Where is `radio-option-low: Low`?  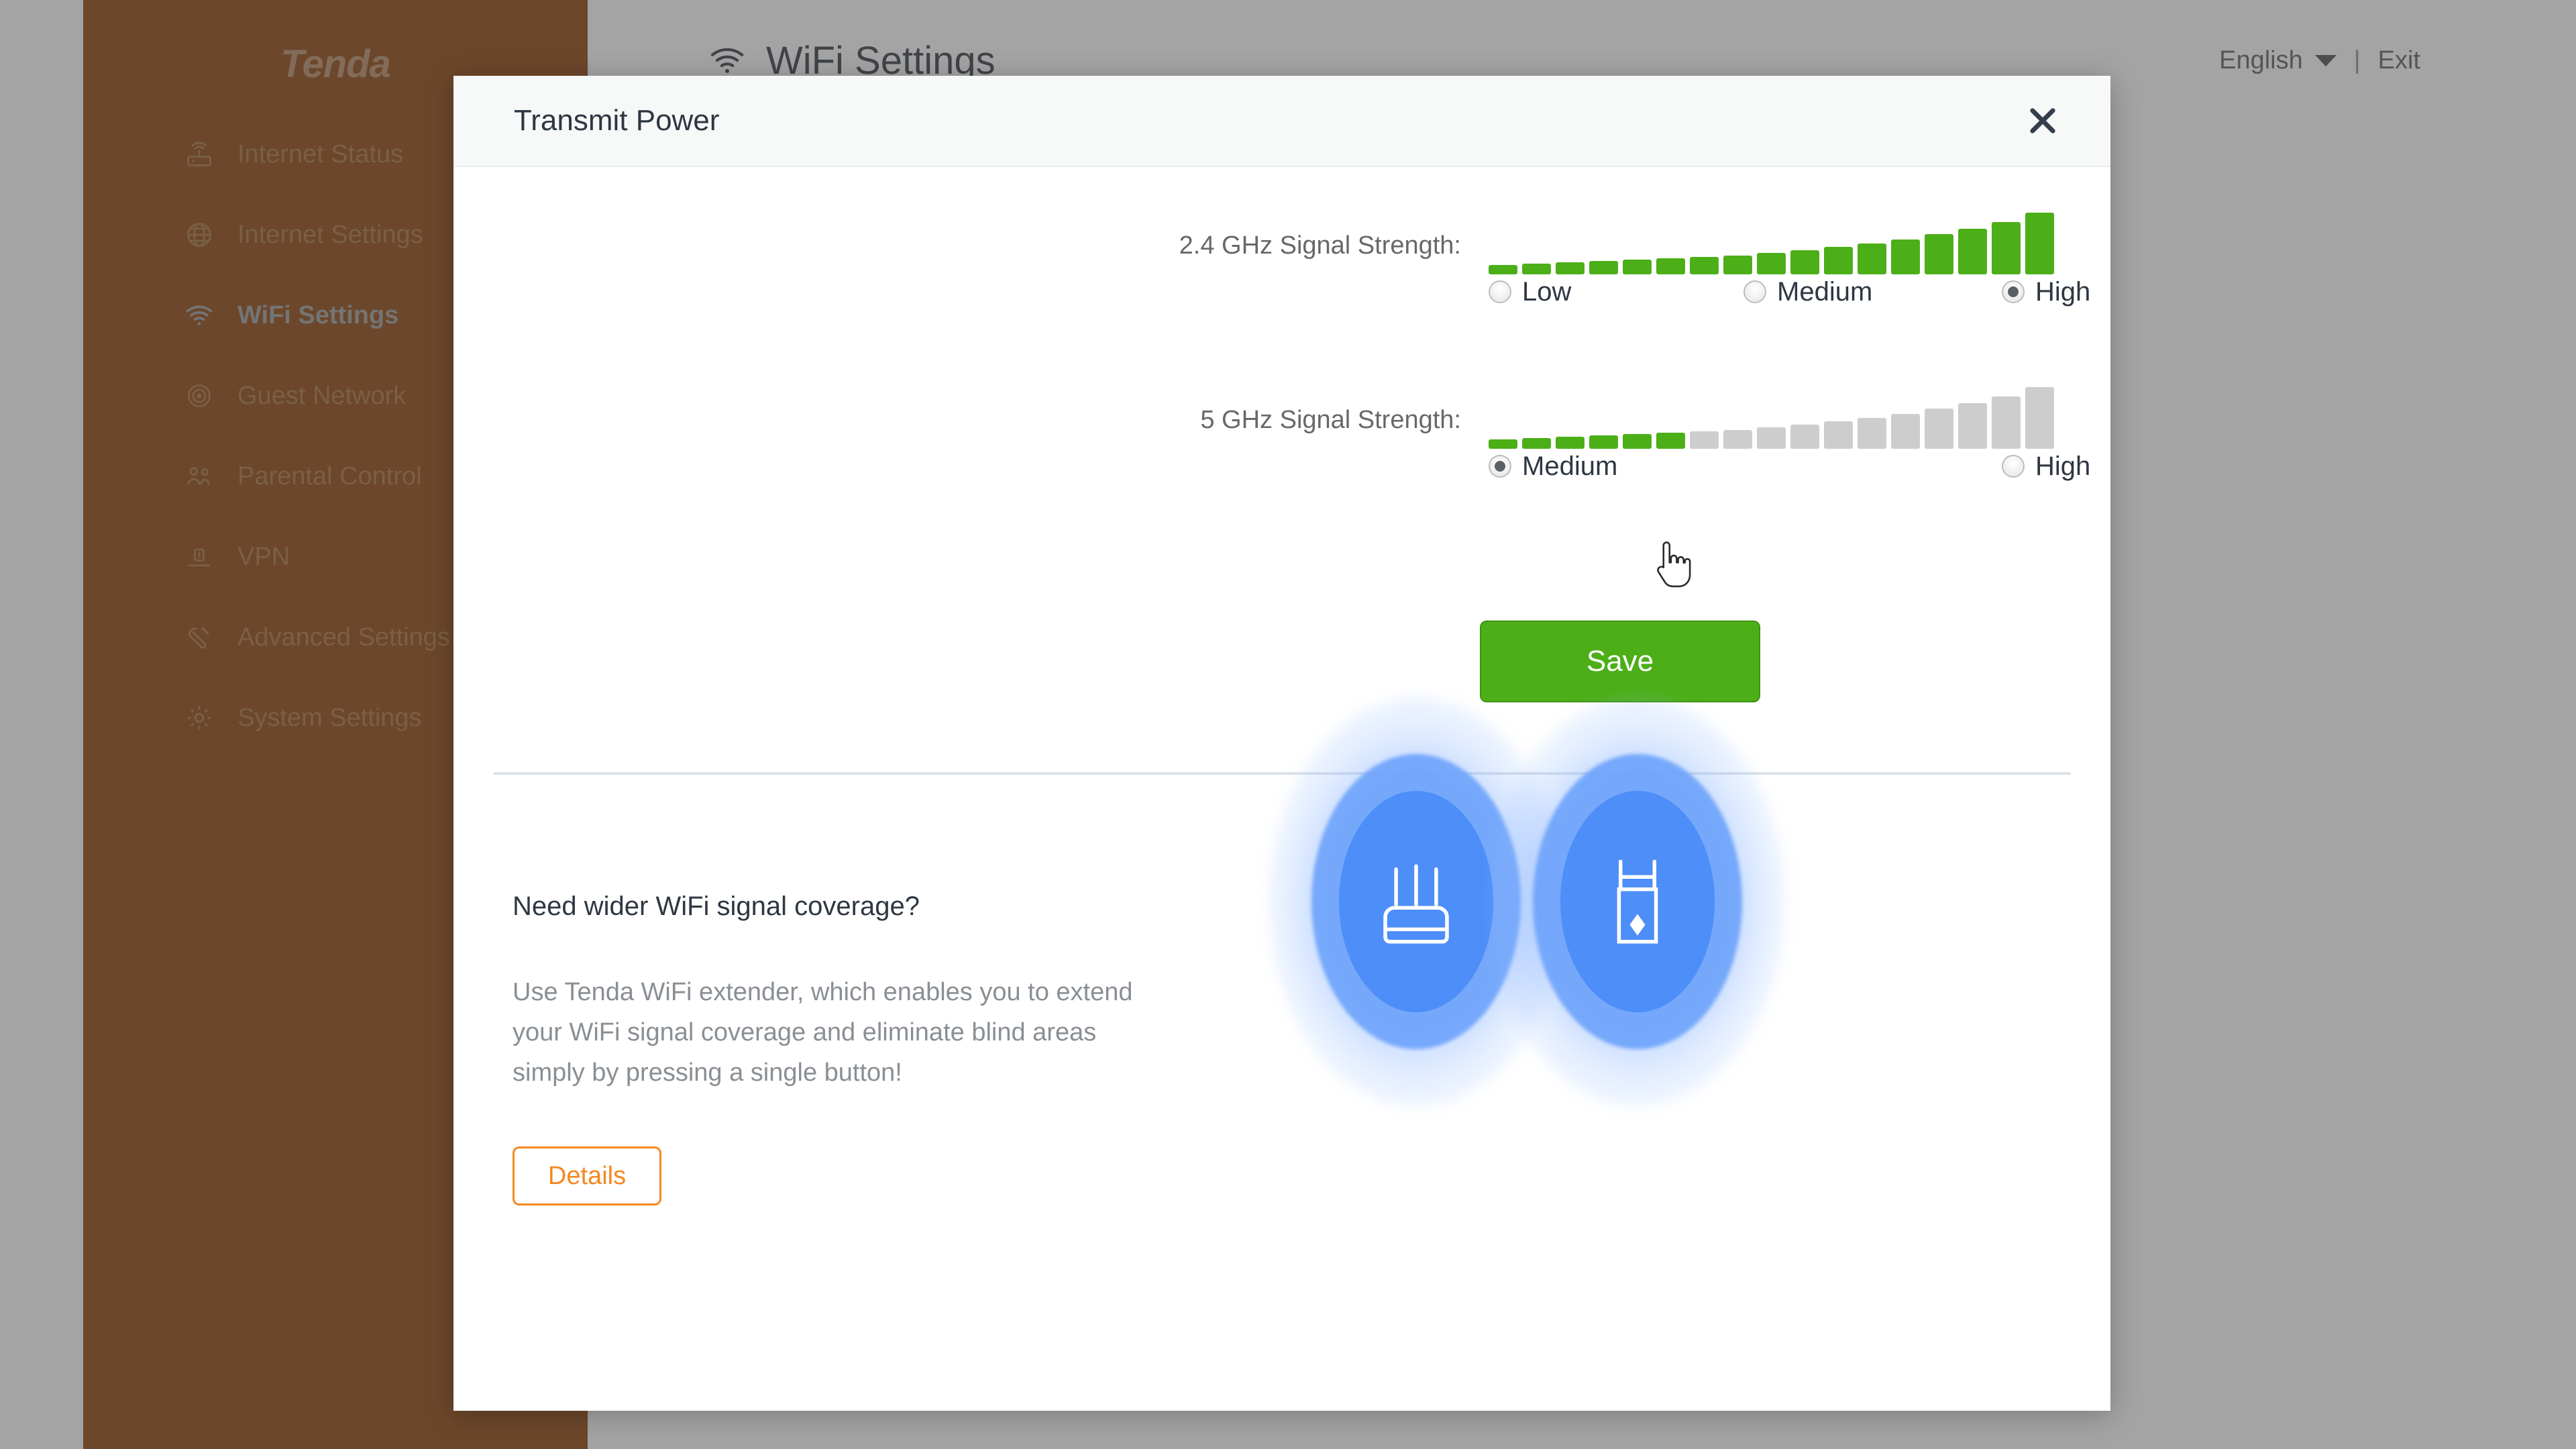
radio-option-low: Low is located at coordinates (1530, 292).